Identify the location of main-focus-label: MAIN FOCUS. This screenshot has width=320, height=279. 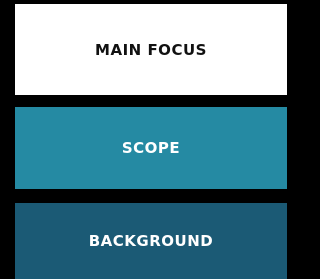
(151, 49).